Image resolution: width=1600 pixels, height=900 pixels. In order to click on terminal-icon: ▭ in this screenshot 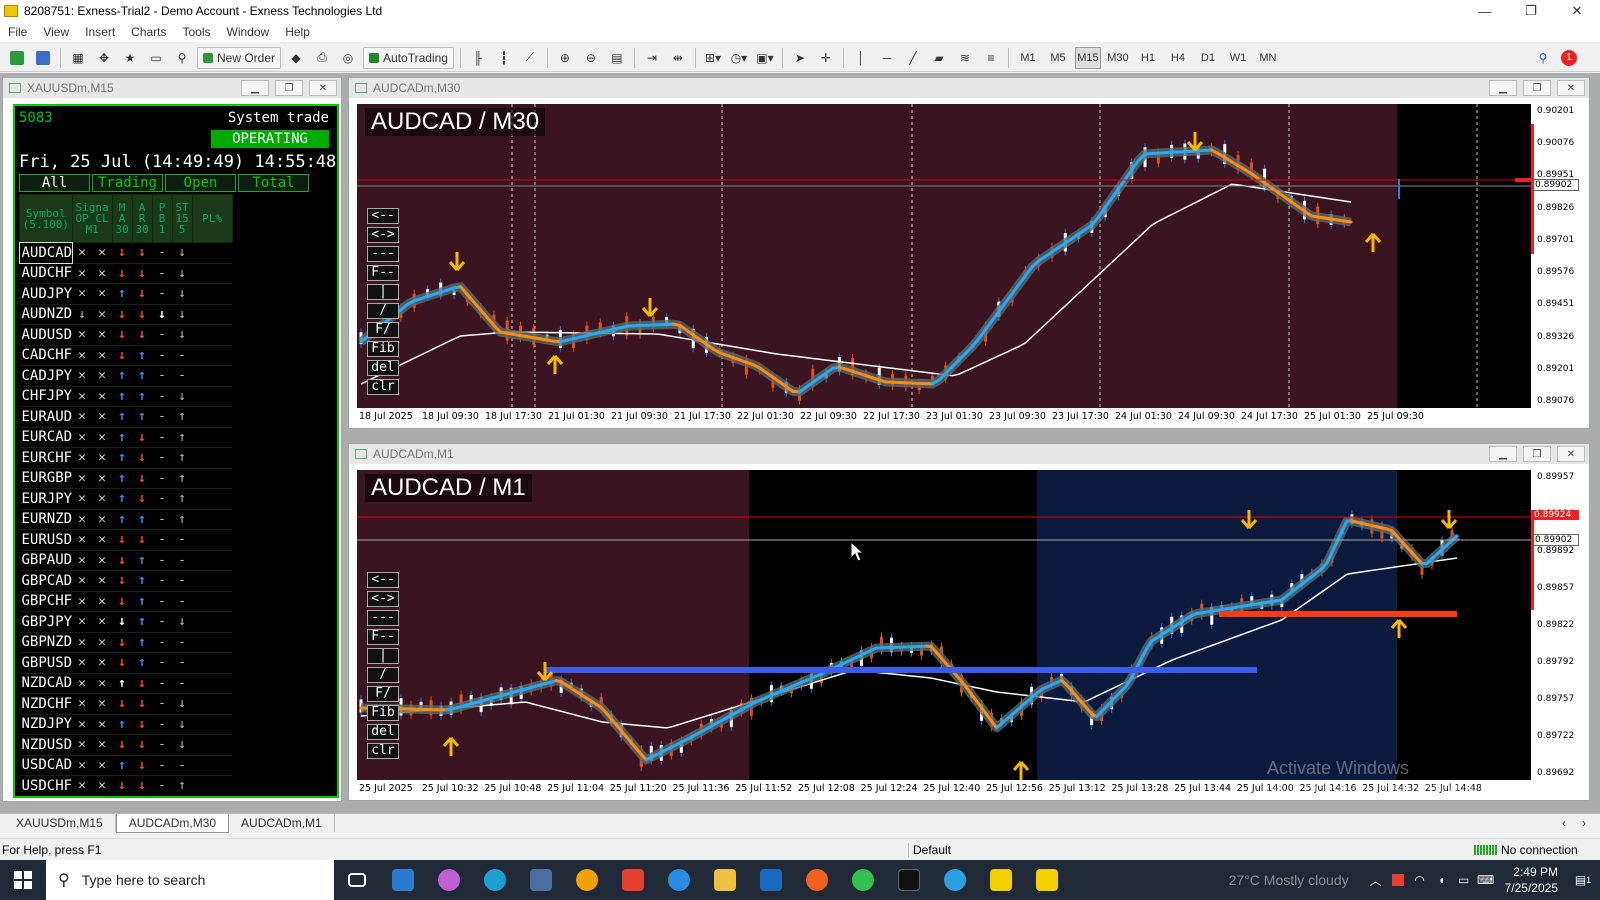, I will do `click(156, 58)`.